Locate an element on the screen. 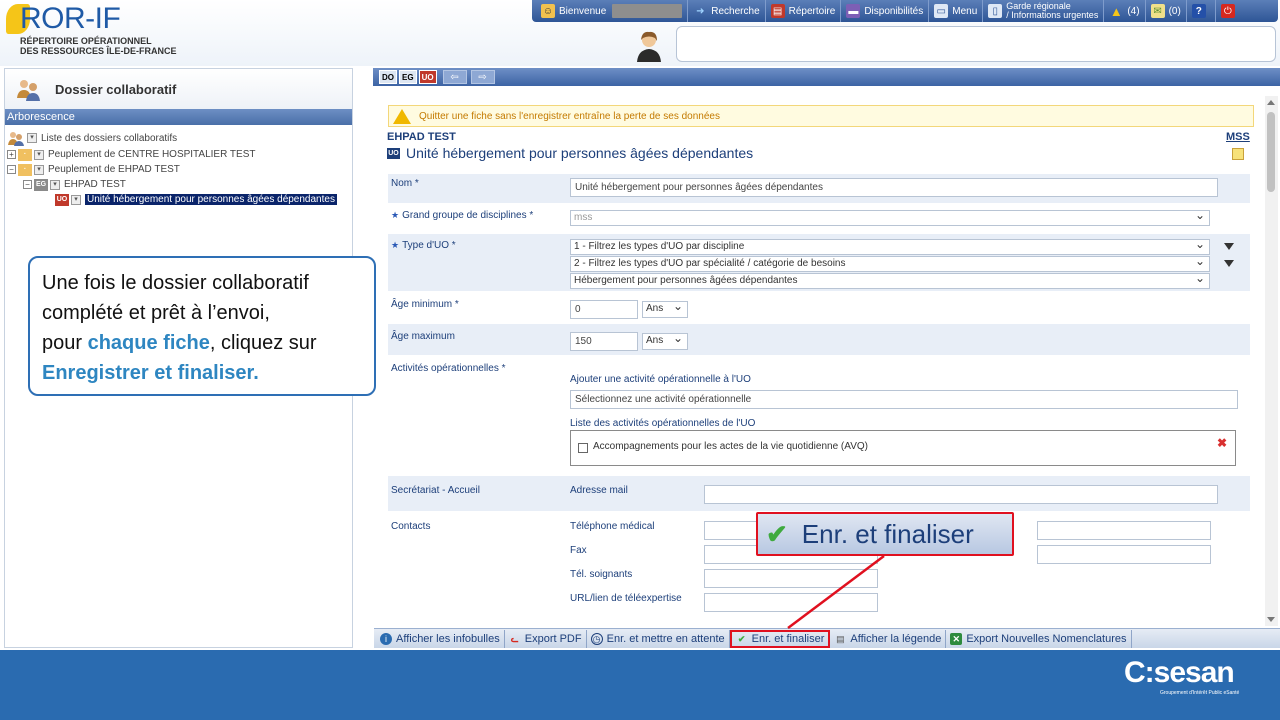 This screenshot has width=1280, height=720. tel-soignants-input is located at coordinates (791, 578).